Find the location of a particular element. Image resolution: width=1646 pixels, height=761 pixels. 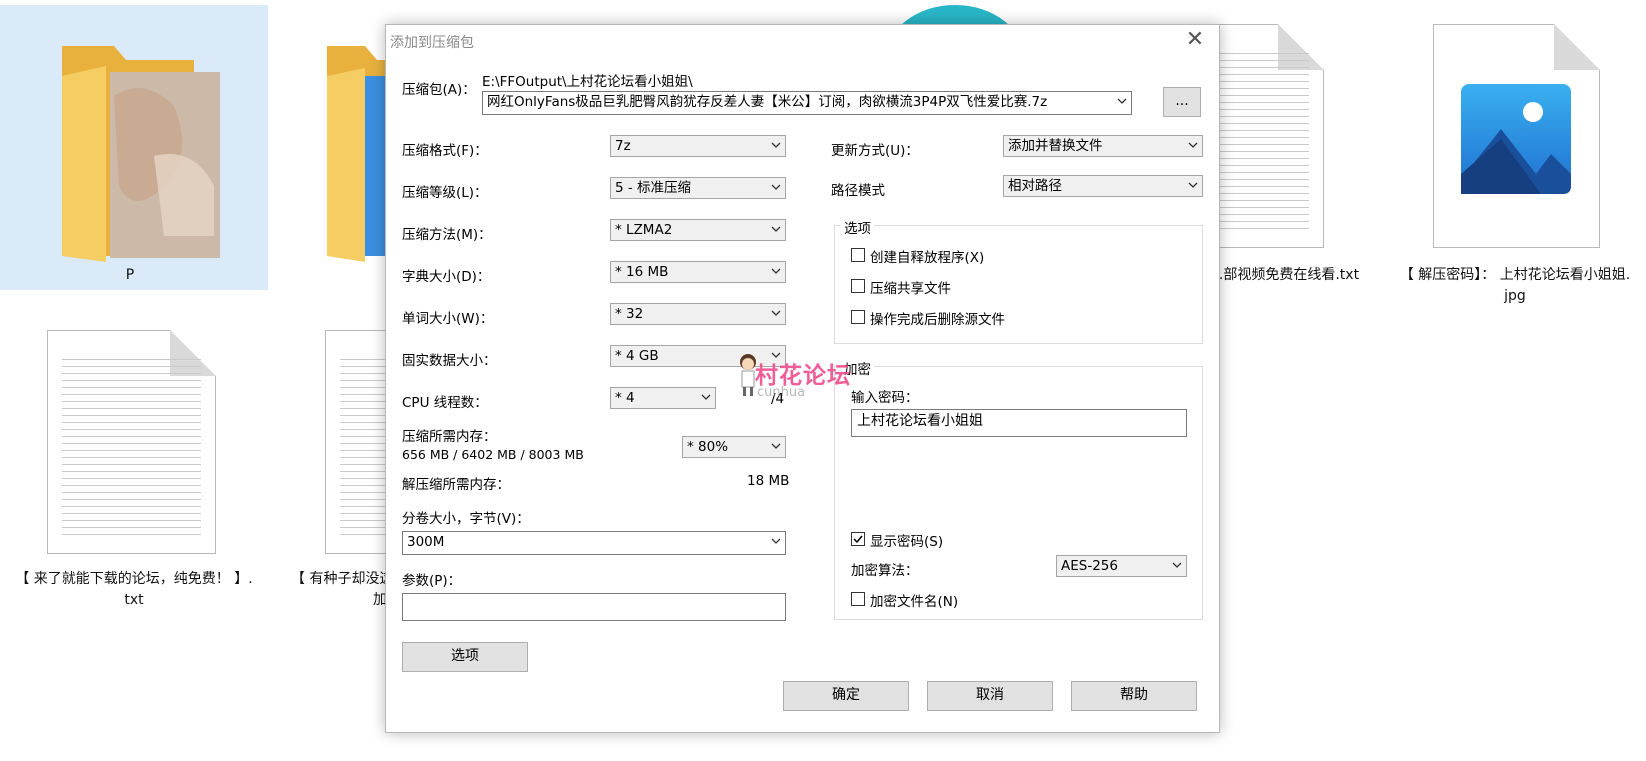

txt-file-icon is located at coordinates (131, 442).